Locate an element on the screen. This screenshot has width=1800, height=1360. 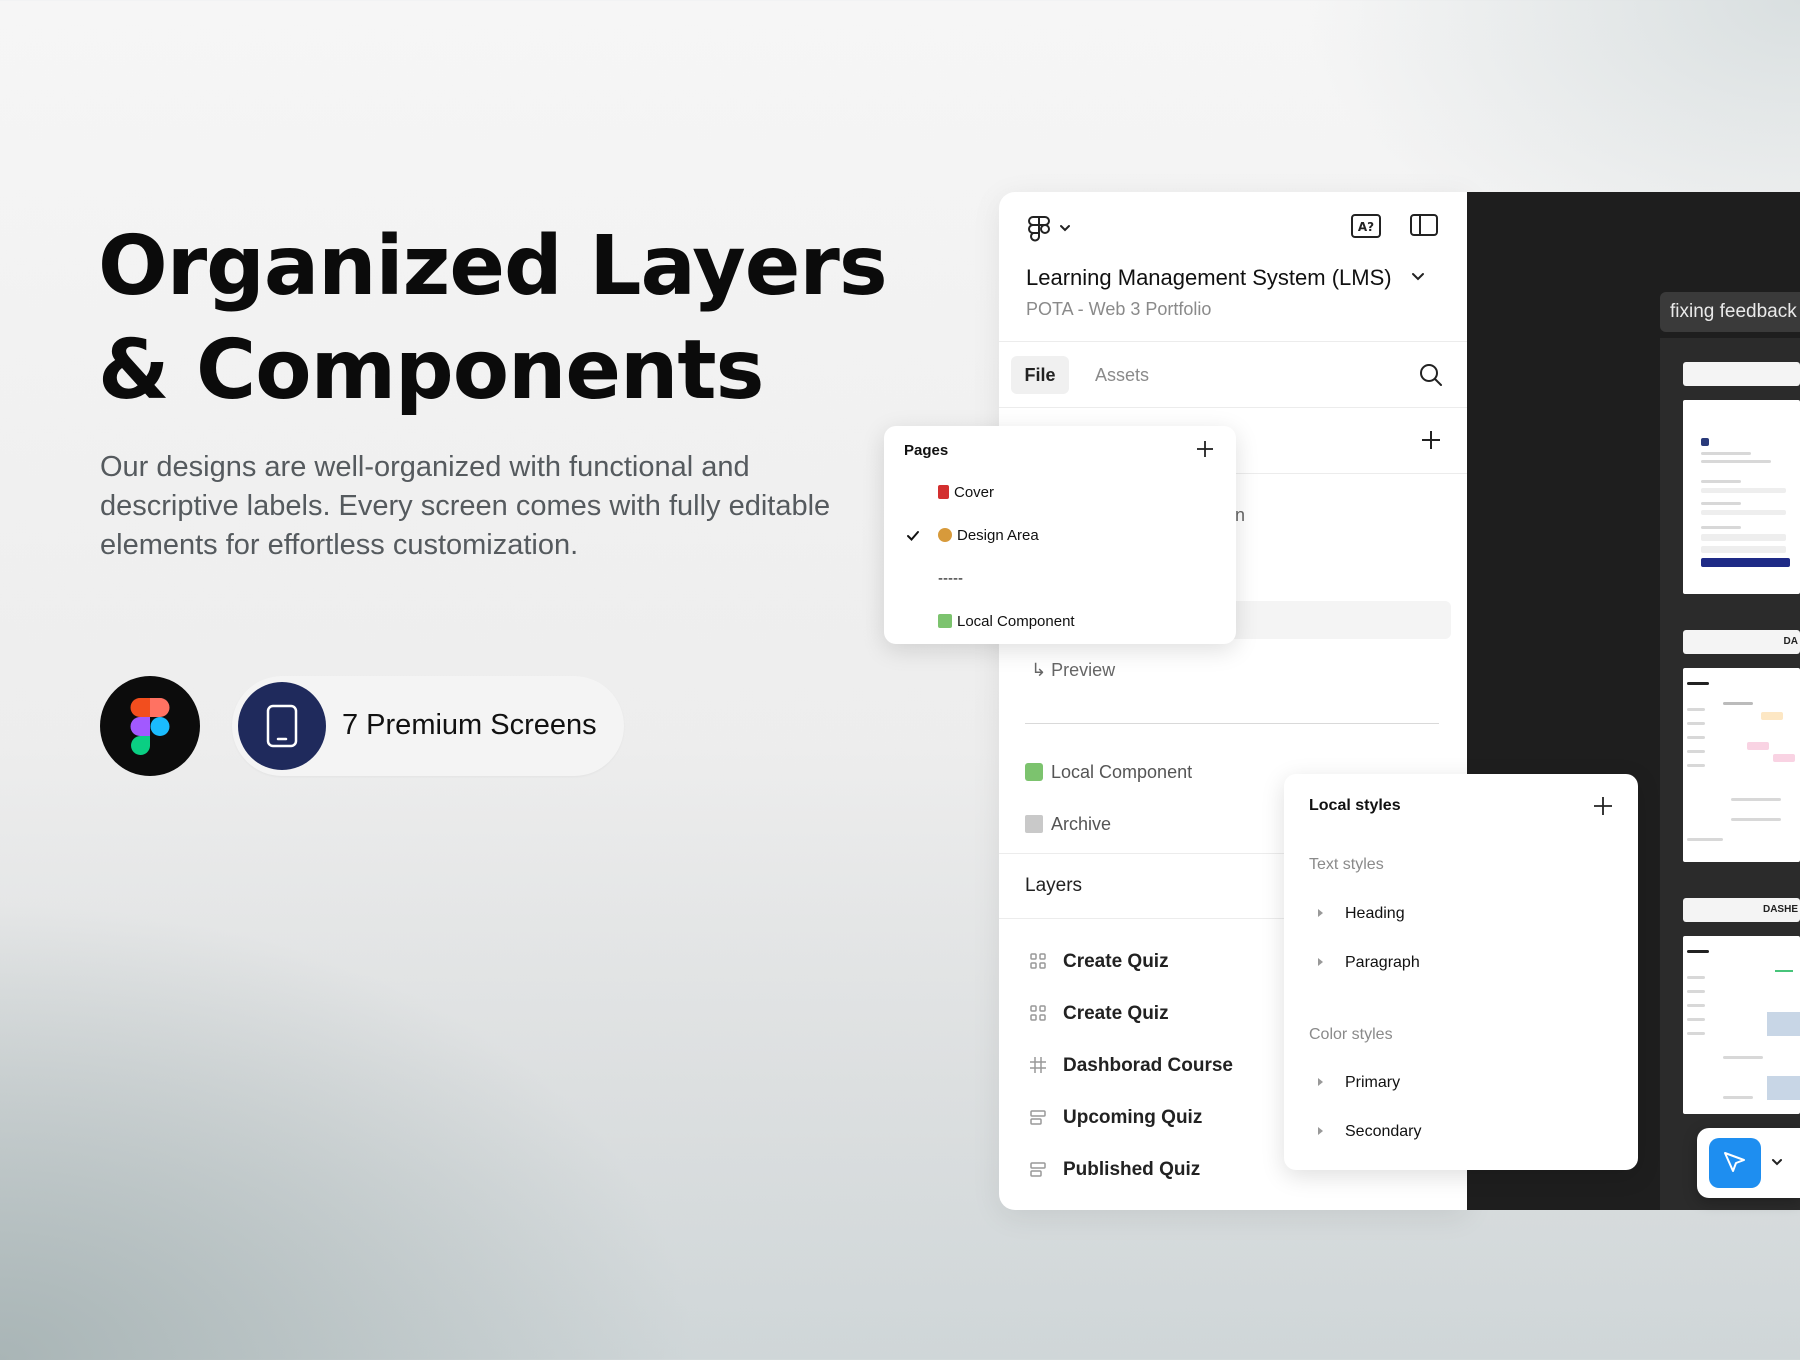
toggle-sidebar-icon is located at coordinates (1424, 225).